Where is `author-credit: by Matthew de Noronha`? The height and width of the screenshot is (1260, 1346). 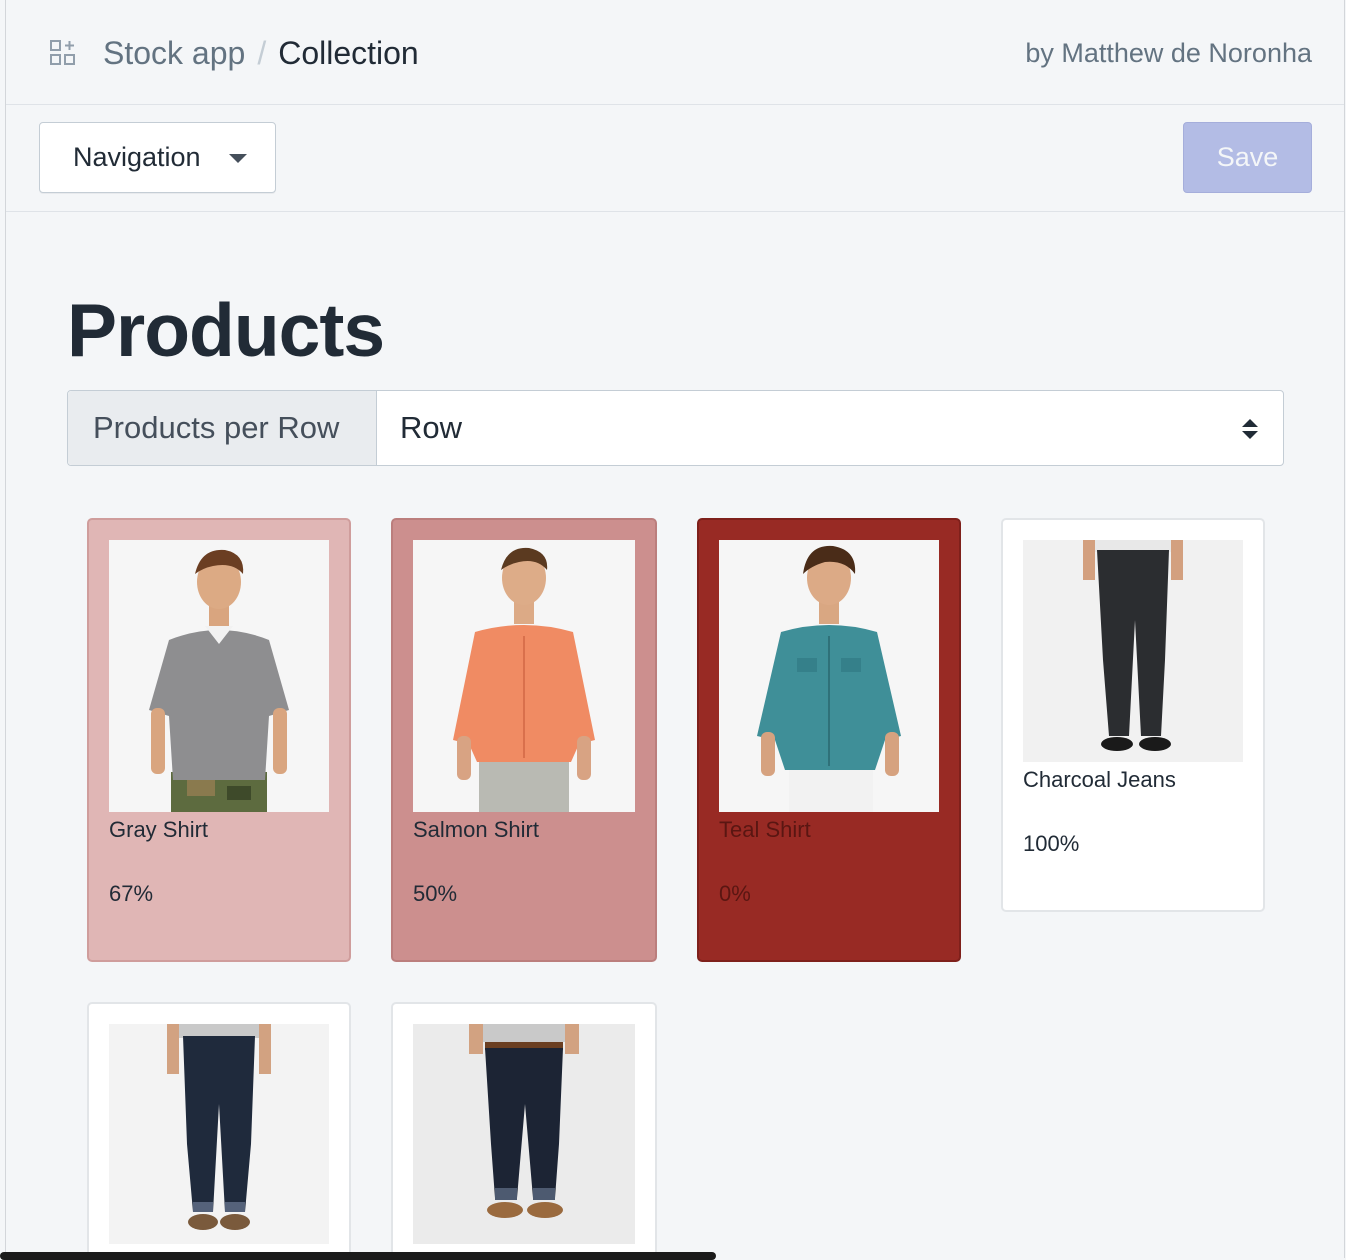
author-credit: by Matthew de Noronha is located at coordinates (1168, 53).